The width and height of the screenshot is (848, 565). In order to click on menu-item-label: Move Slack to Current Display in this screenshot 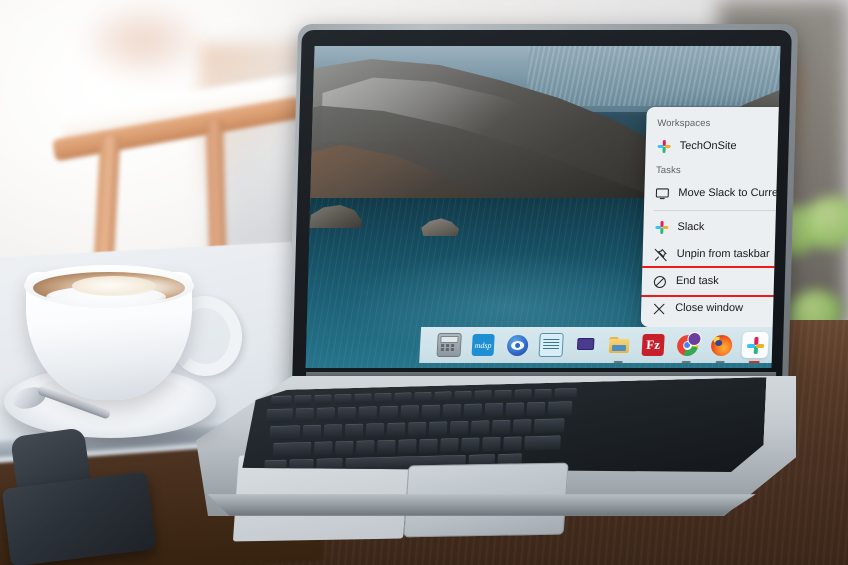, I will do `click(729, 193)`.